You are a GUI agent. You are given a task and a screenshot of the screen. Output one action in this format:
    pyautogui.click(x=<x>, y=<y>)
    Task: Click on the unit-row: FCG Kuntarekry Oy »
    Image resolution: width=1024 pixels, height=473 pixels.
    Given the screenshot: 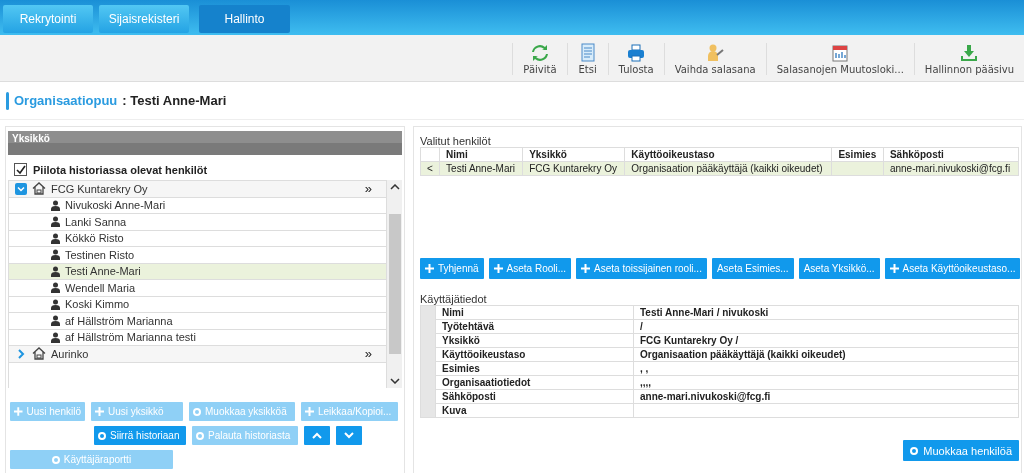 What is the action you would take?
    pyautogui.click(x=197, y=189)
    